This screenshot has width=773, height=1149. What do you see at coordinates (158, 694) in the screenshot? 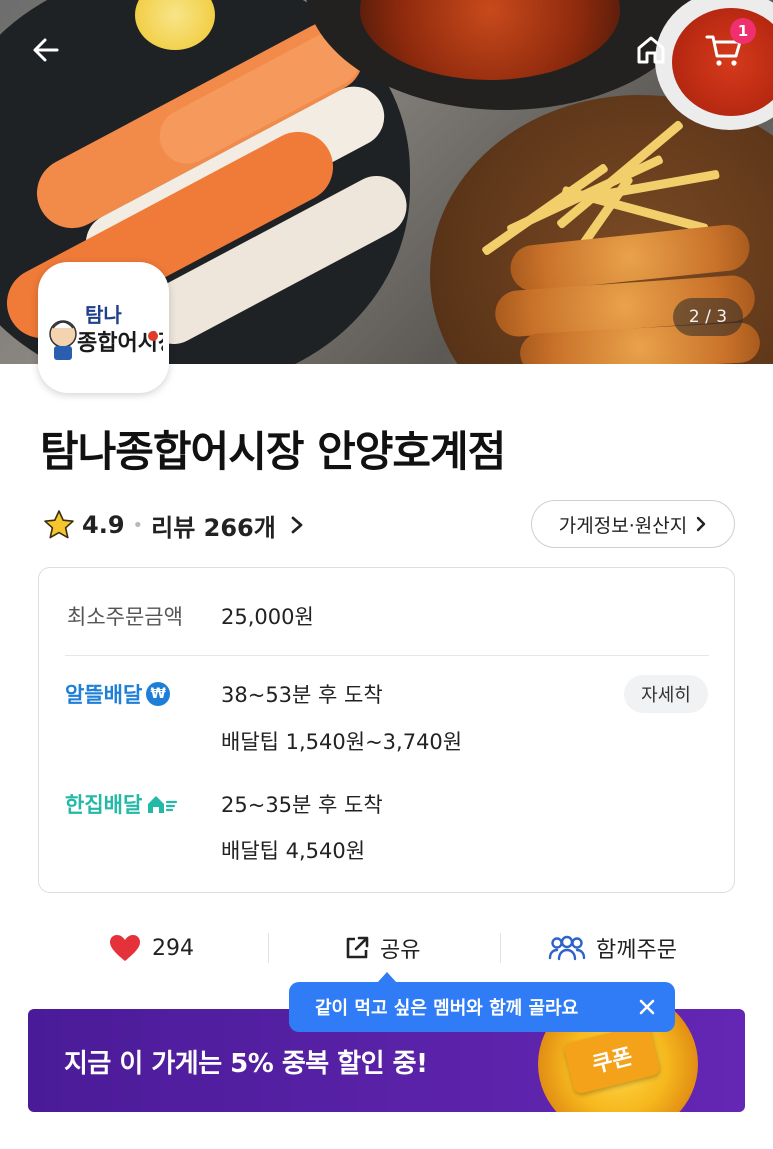
I see `won-badge-icon: ₩` at bounding box center [158, 694].